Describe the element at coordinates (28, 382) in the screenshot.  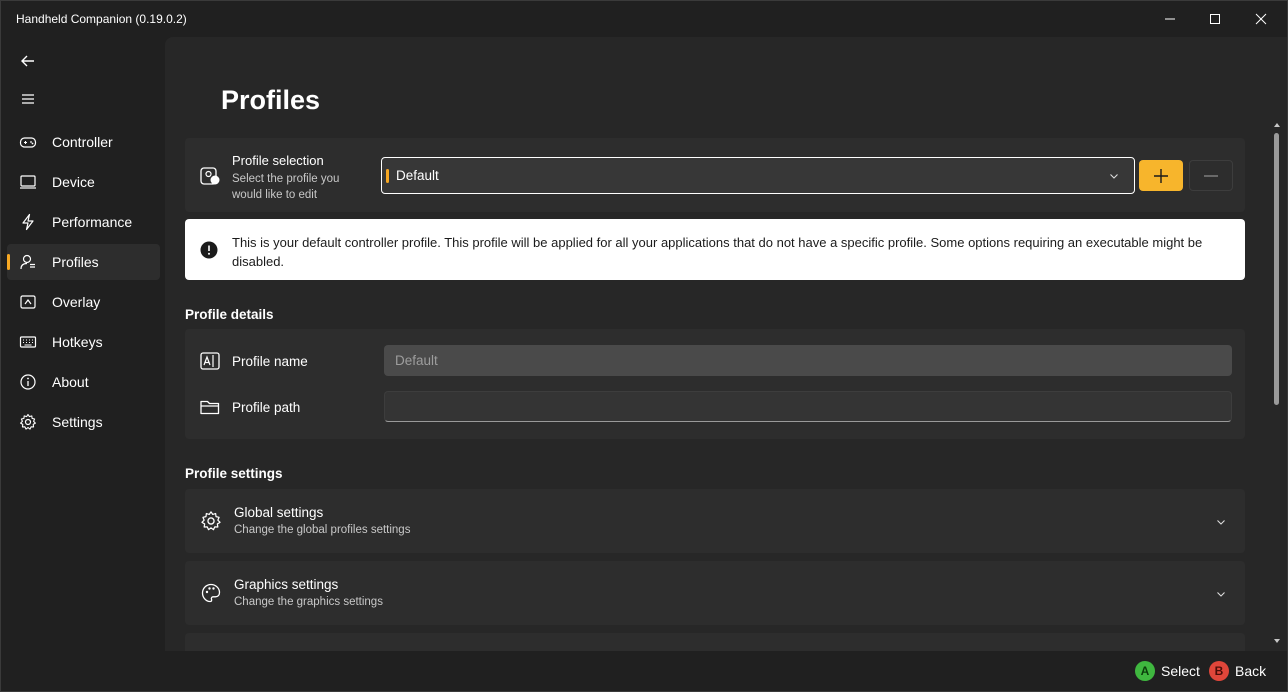
I see `info-icon` at that location.